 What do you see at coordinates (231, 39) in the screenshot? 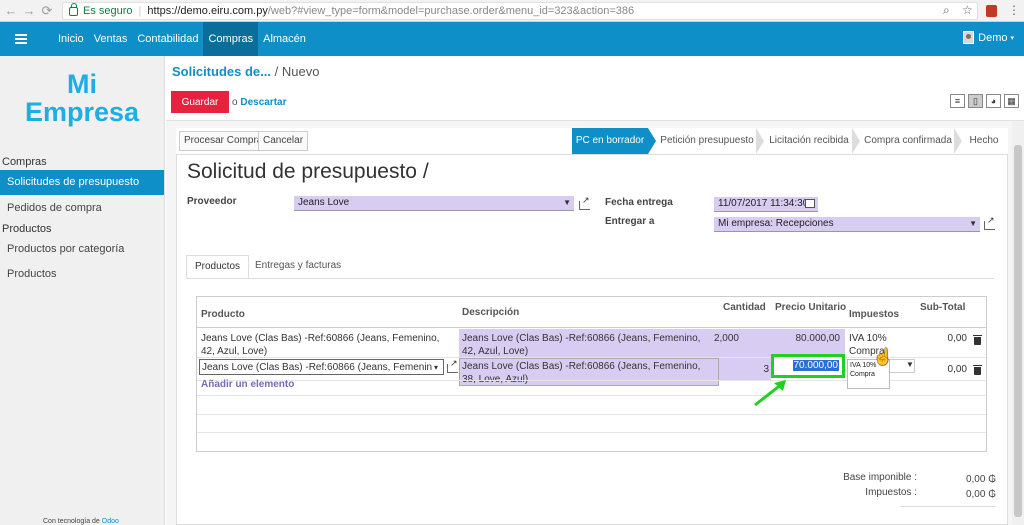
I see `menu-compras: Compras` at bounding box center [231, 39].